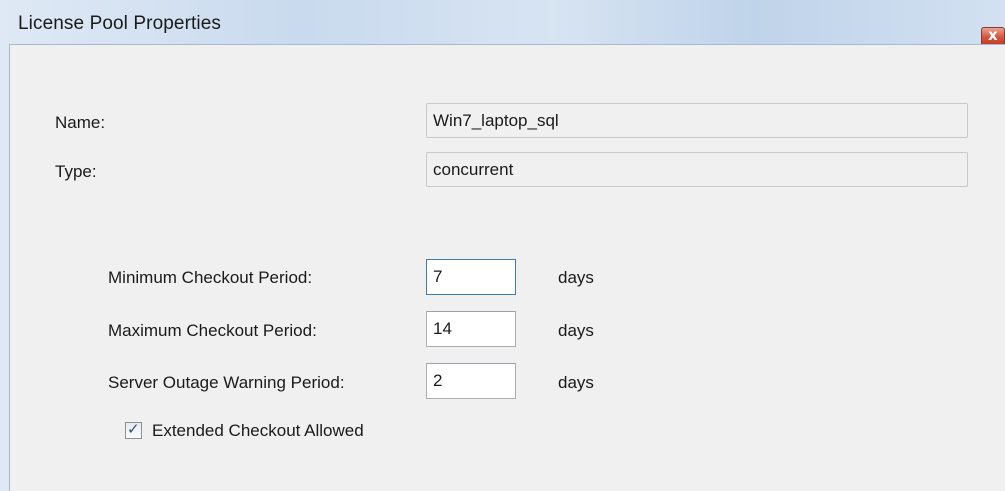  What do you see at coordinates (473, 169) in the screenshot?
I see `type-value: concurrent` at bounding box center [473, 169].